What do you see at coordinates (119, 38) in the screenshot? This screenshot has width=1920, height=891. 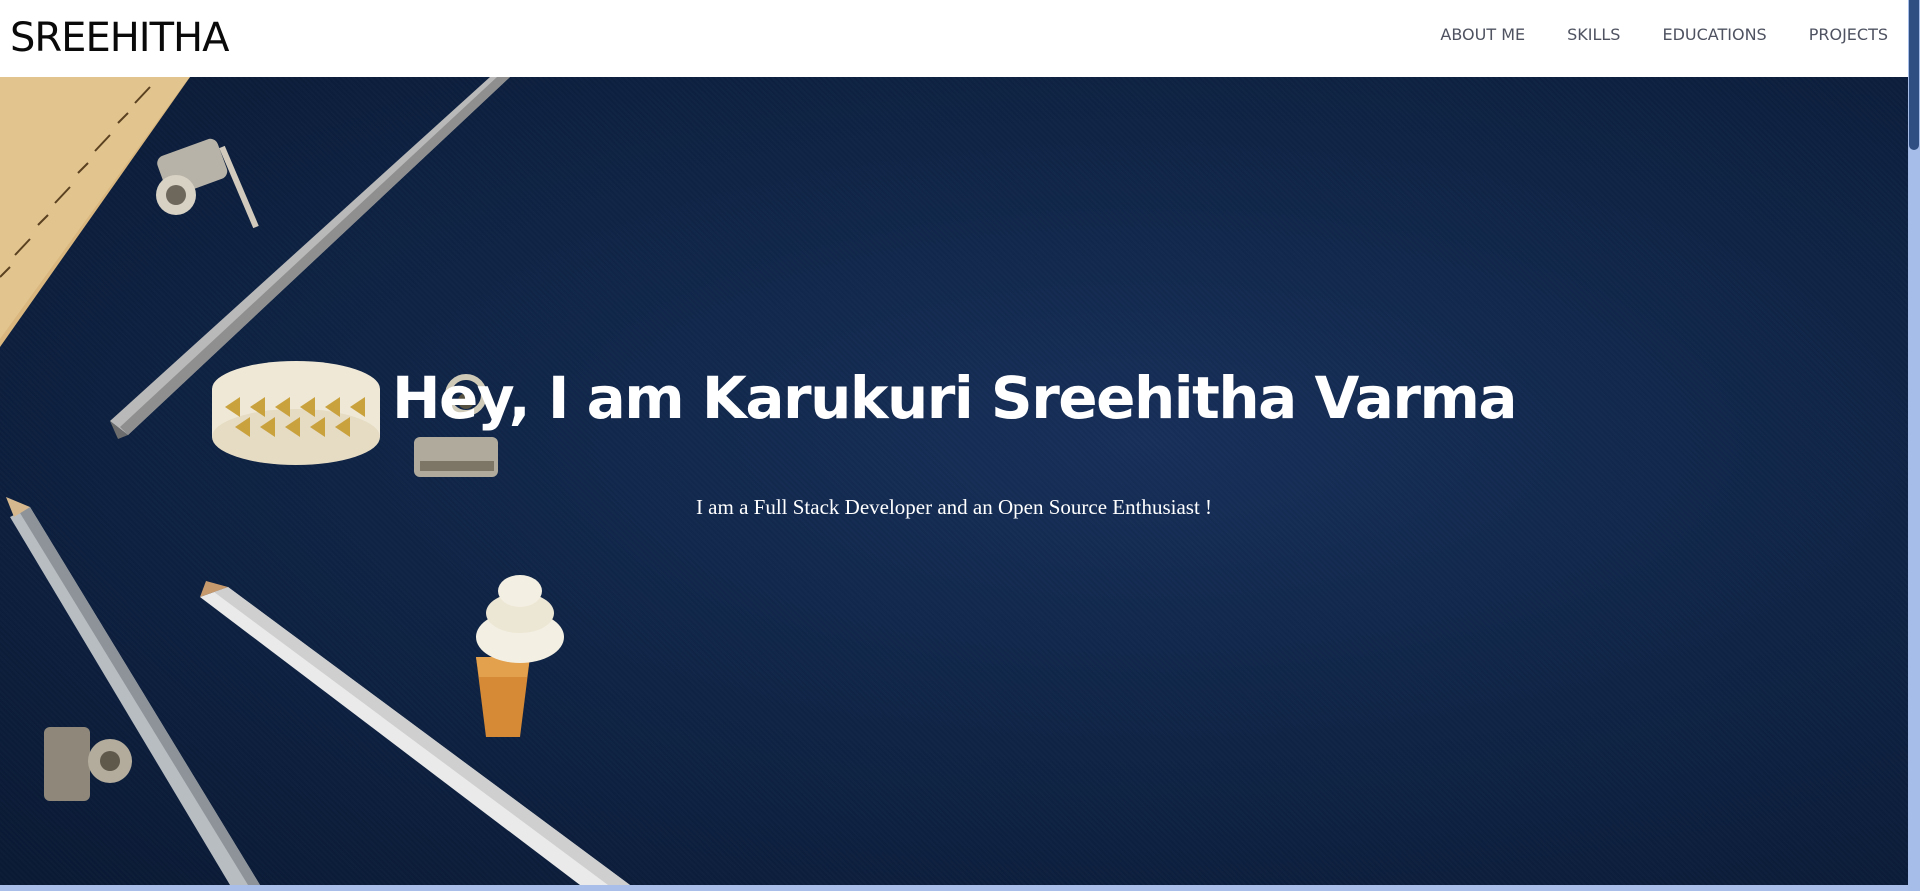 I see `brand-logo: SREEHITHA` at bounding box center [119, 38].